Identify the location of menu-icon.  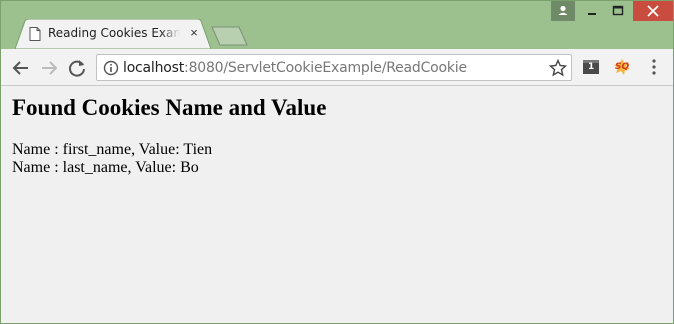
(654, 67).